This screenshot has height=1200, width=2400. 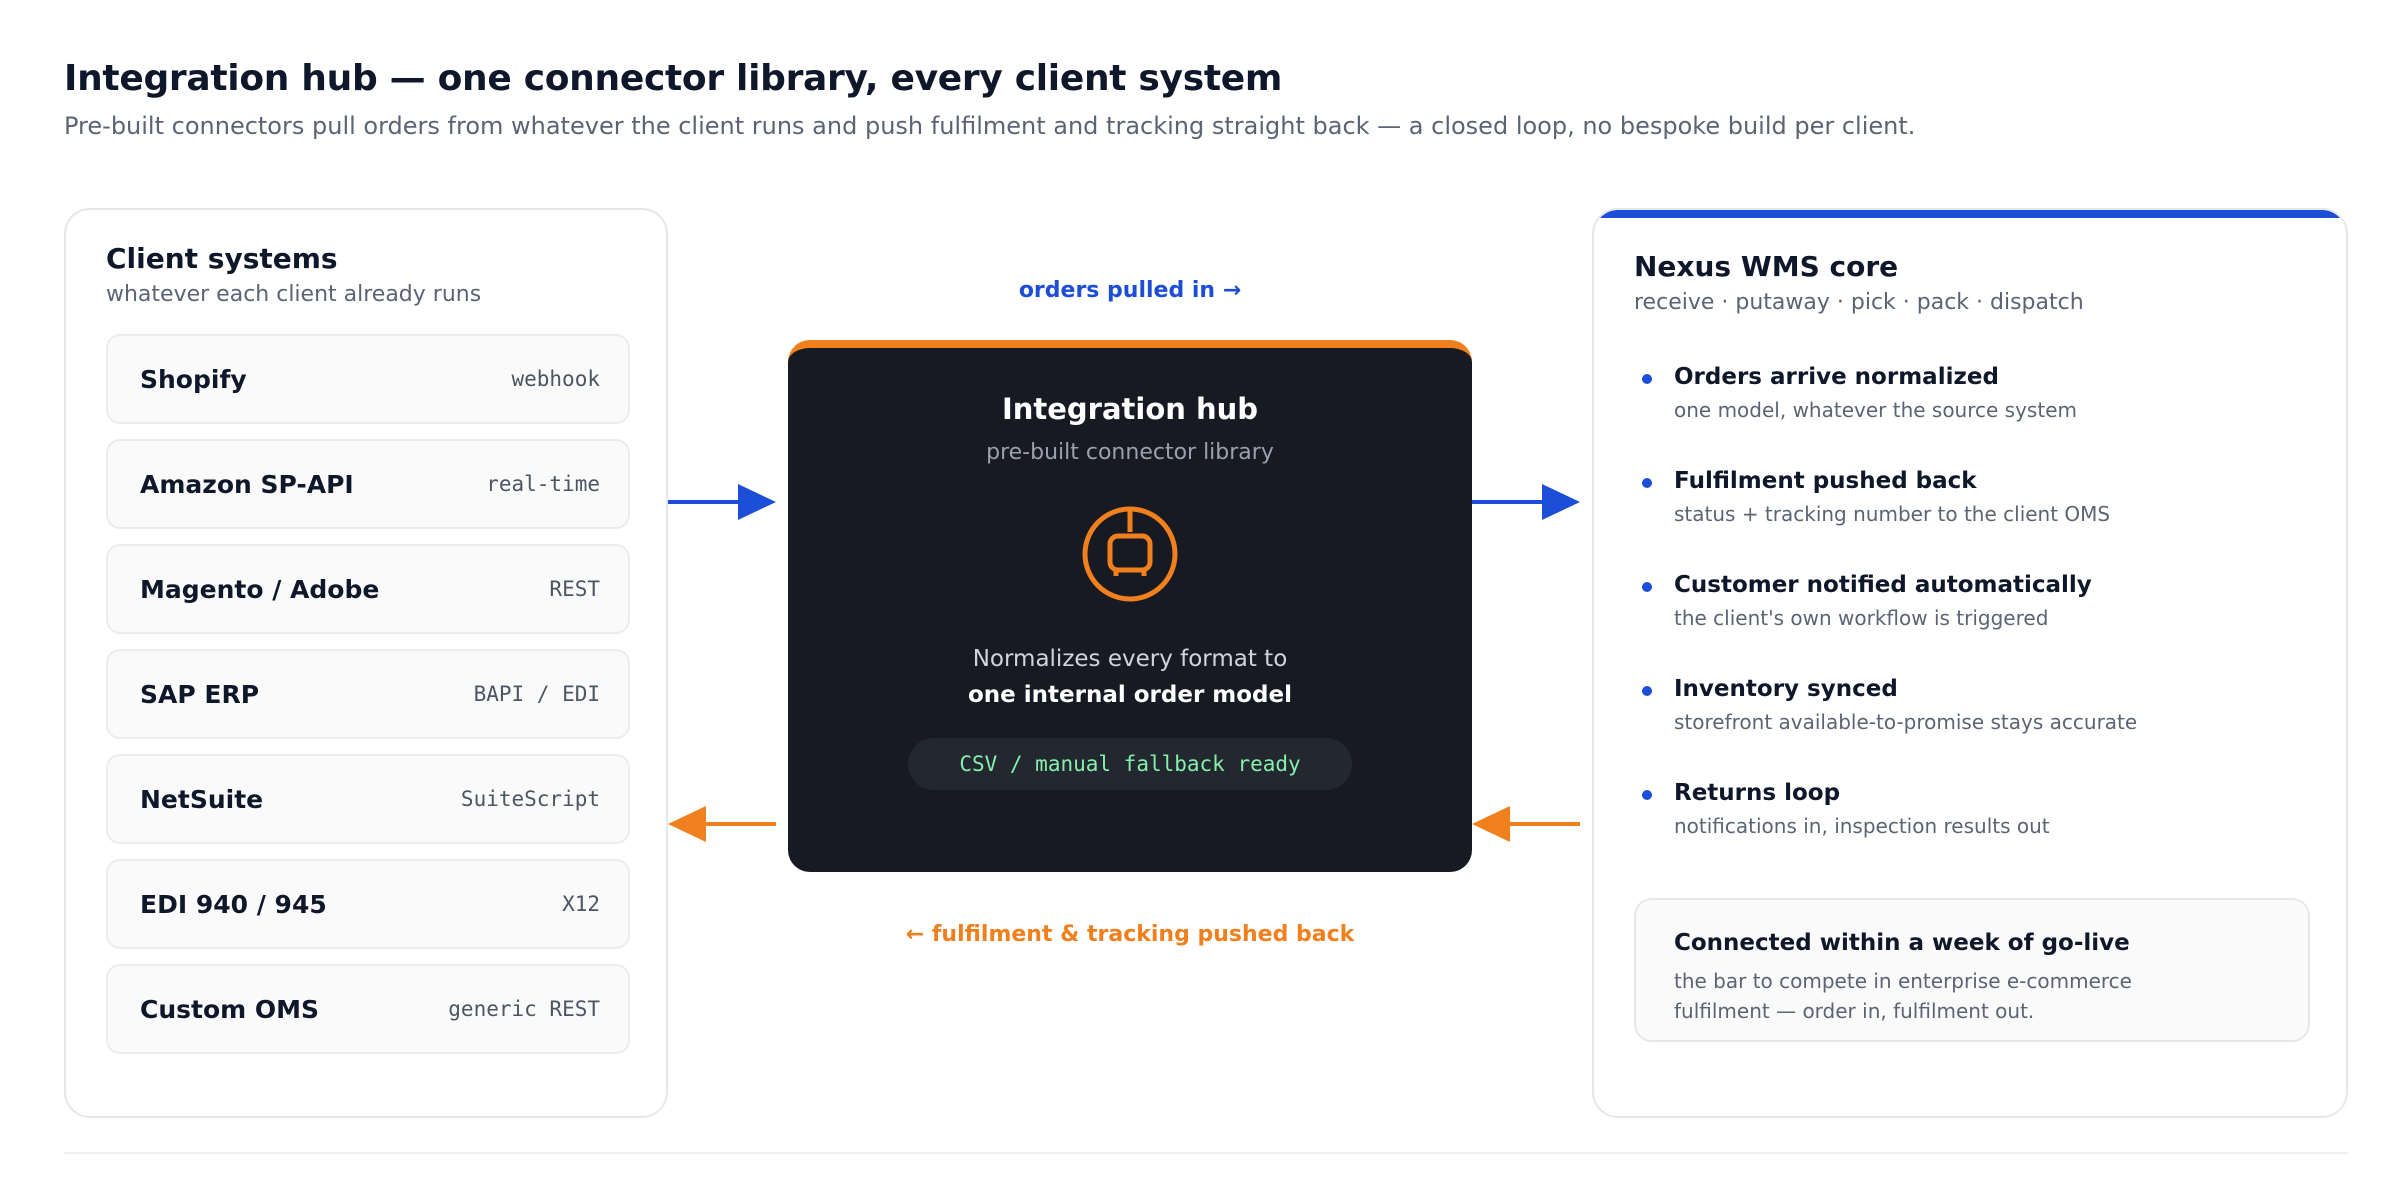 I want to click on client-system-protocol: webhook, so click(x=555, y=379).